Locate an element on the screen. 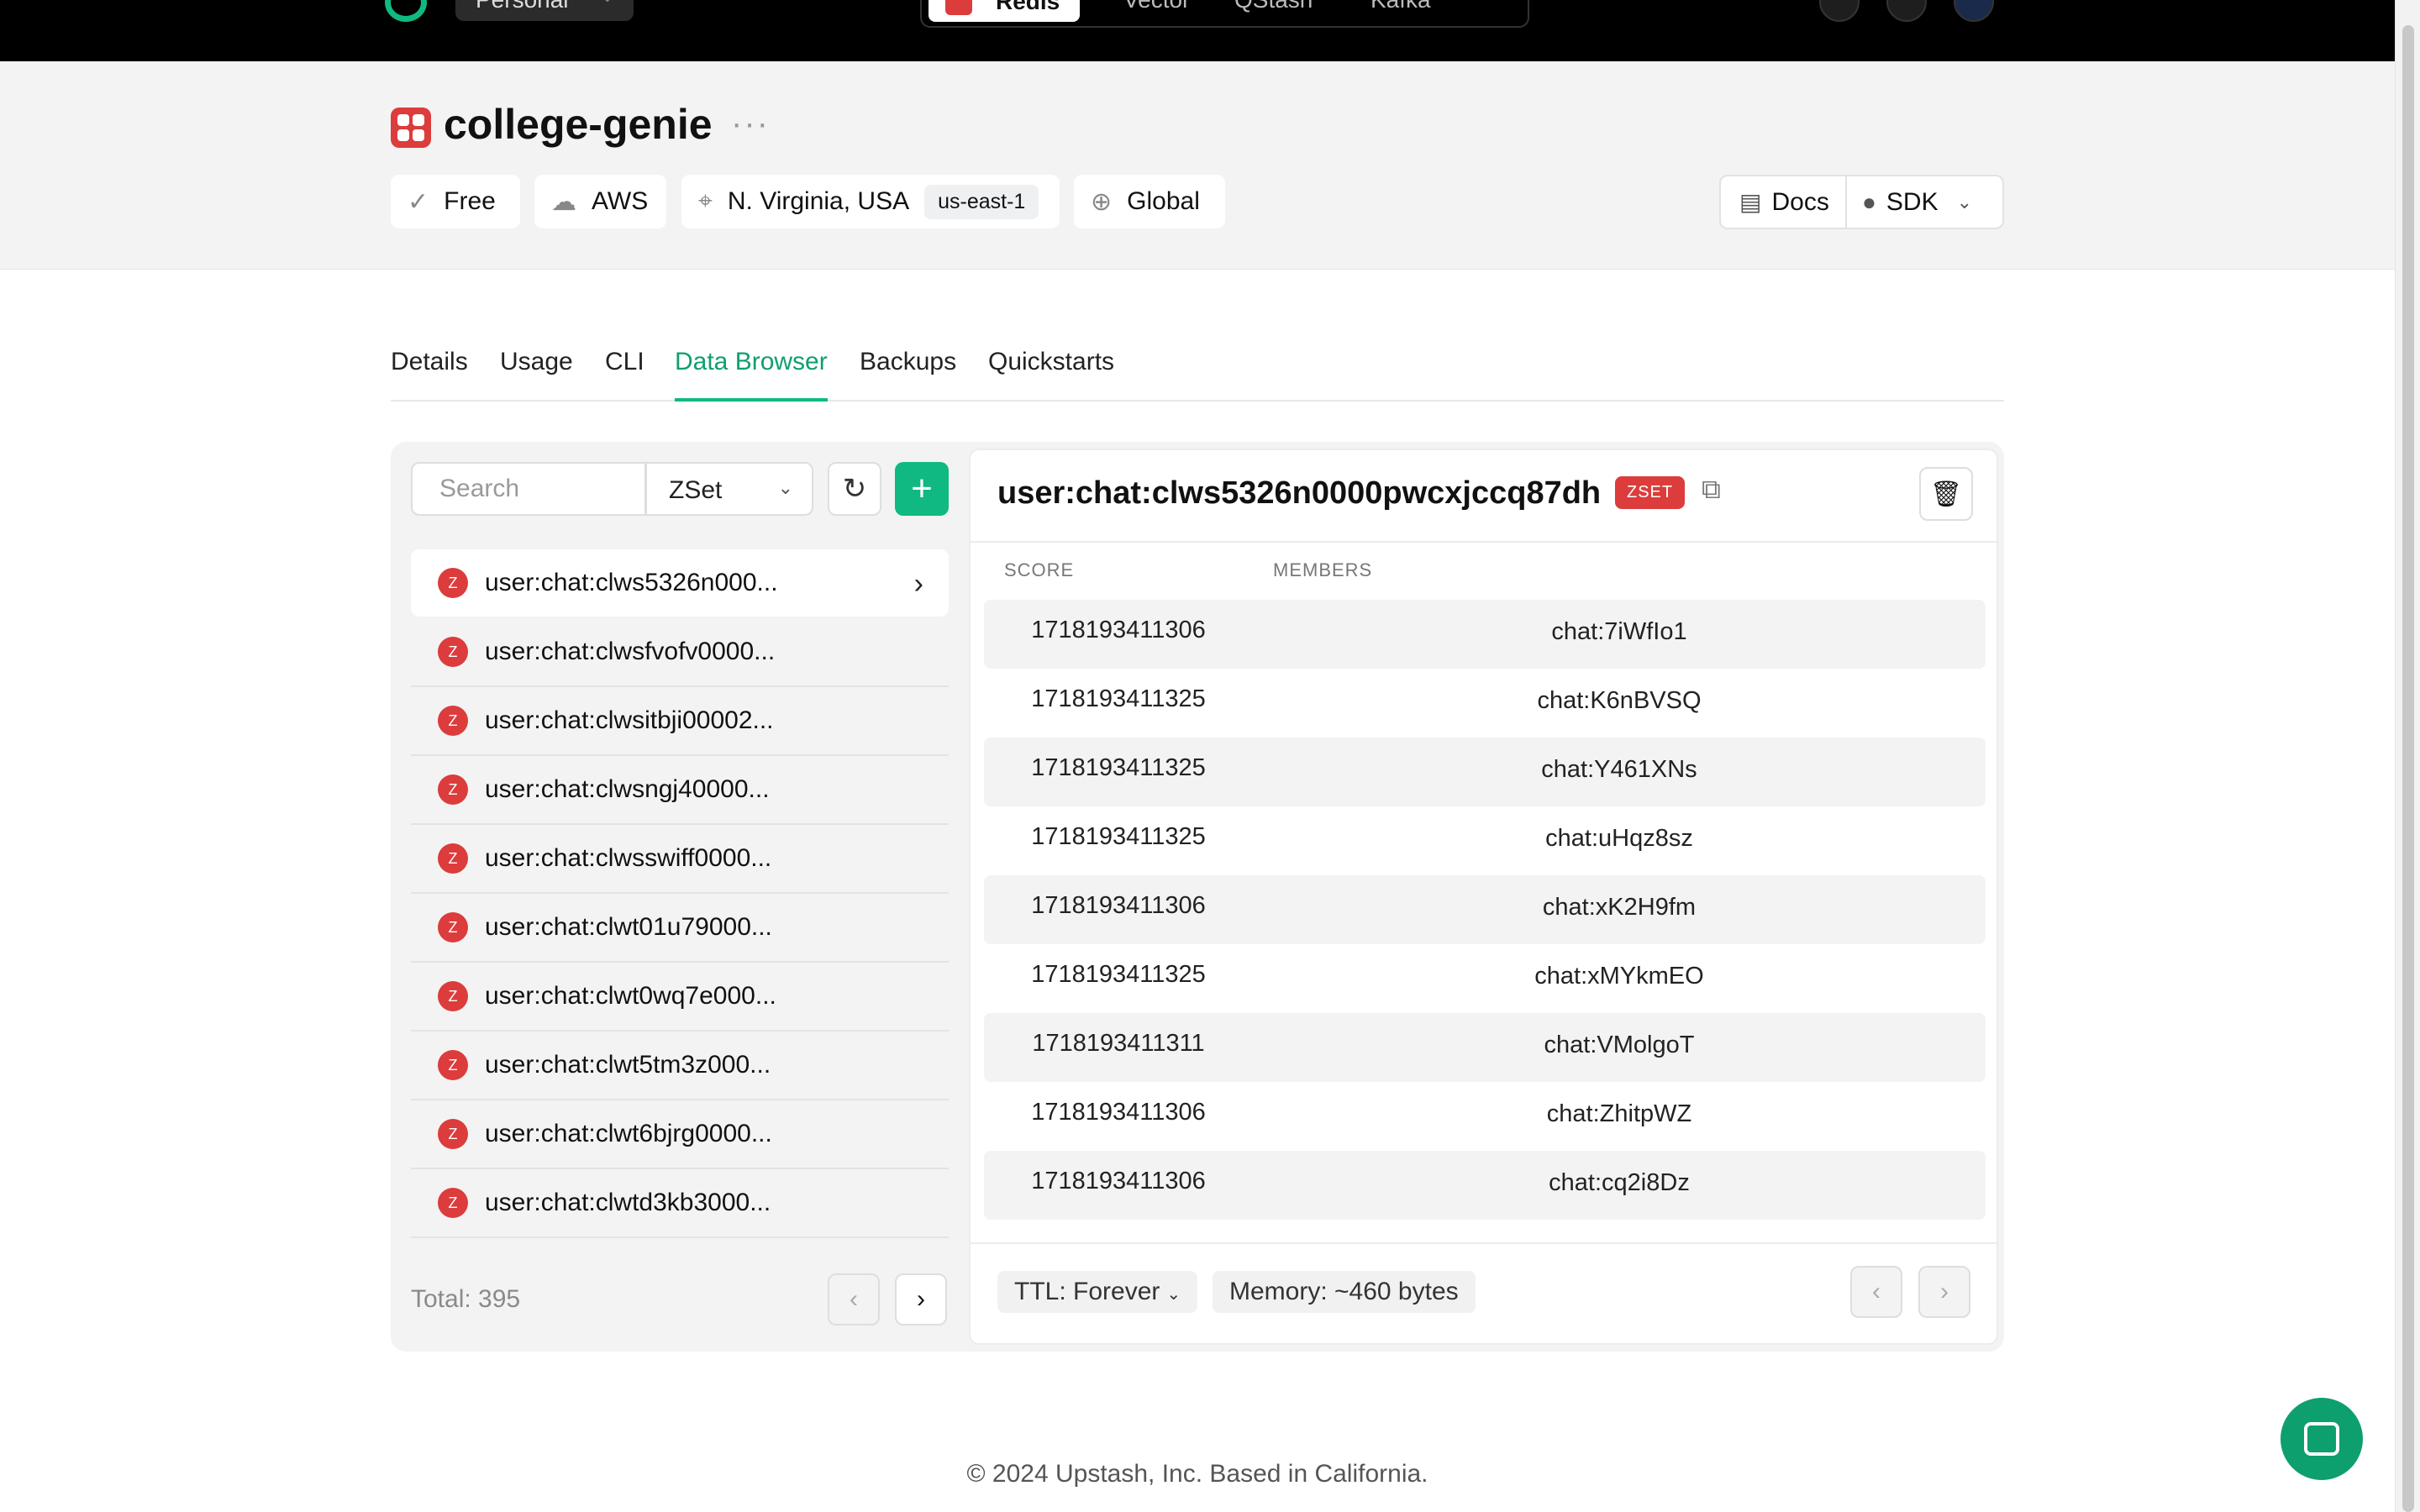 The width and height of the screenshot is (2420, 1512). search-input is located at coordinates (528, 489).